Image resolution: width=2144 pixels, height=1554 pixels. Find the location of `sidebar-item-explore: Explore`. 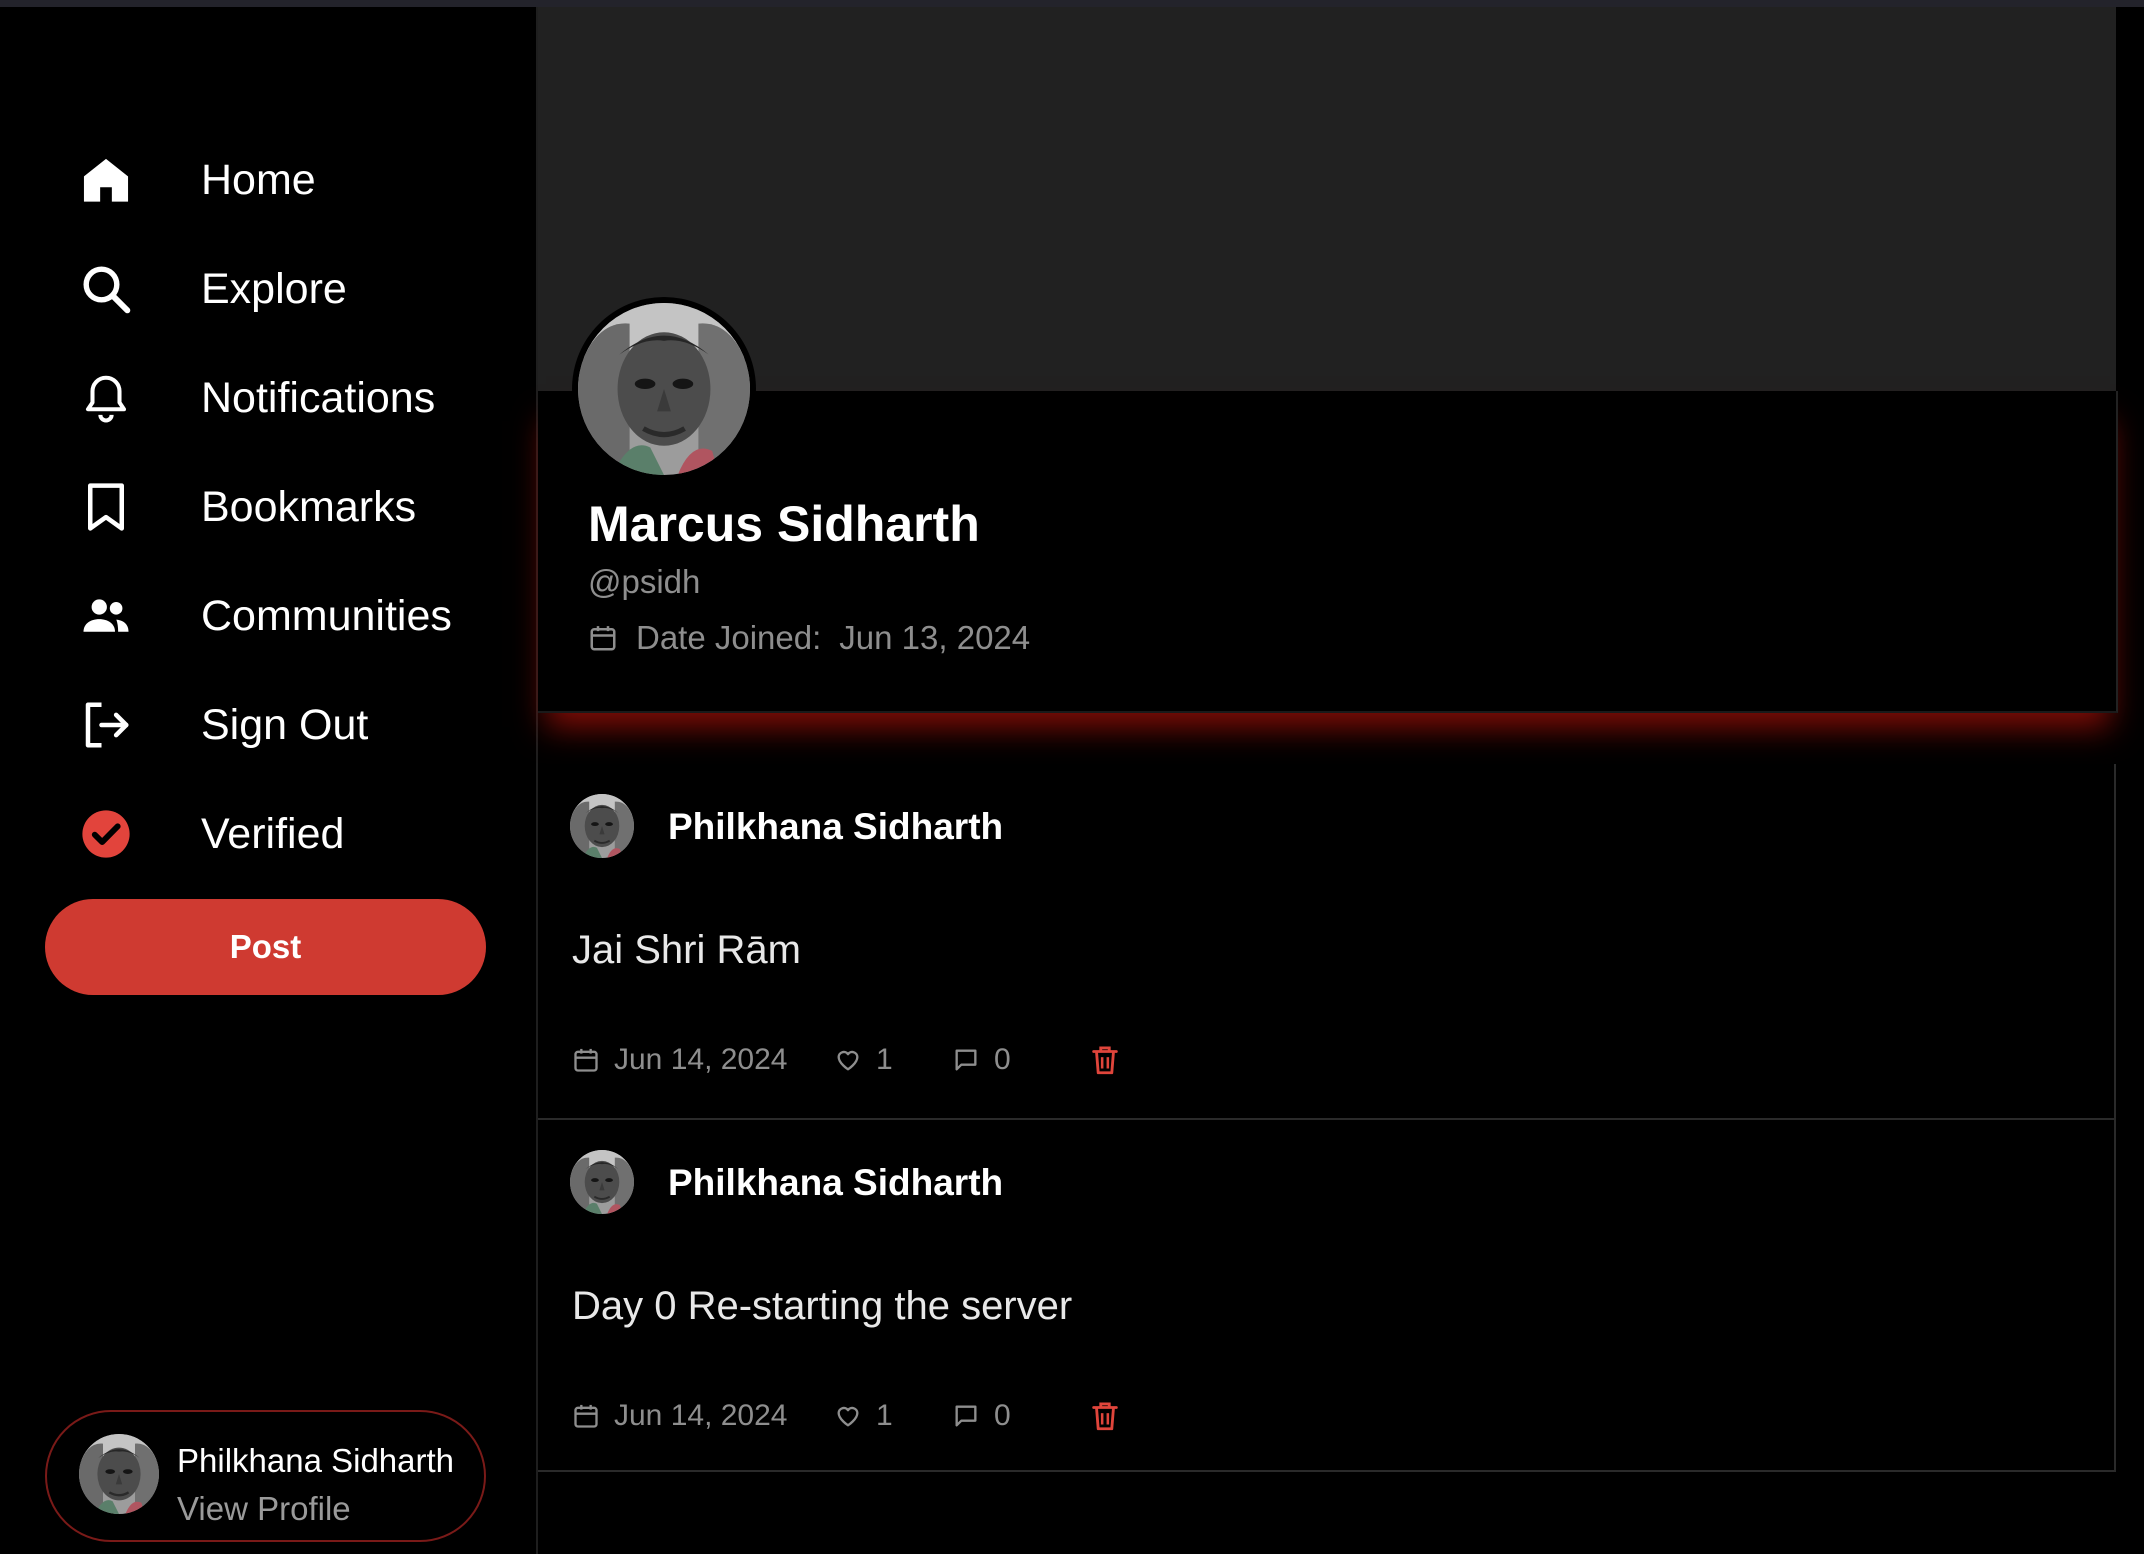

sidebar-item-explore: Explore is located at coordinates (213, 289).